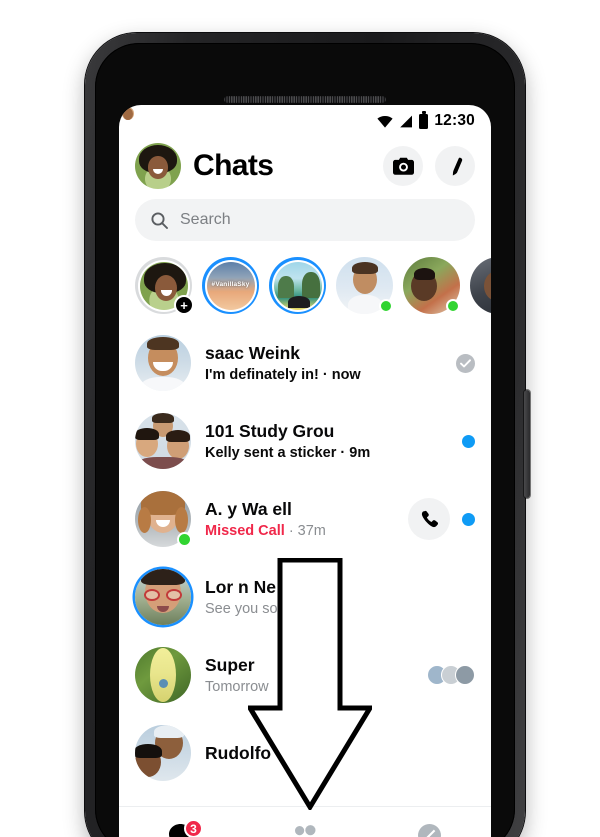  Describe the element at coordinates (454, 120) in the screenshot. I see `status-bar-clock: 12:30` at that location.